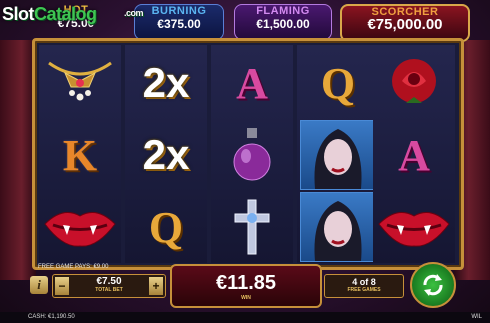 The height and width of the screenshot is (323, 490). I want to click on reel-1: K, so click(80, 154).